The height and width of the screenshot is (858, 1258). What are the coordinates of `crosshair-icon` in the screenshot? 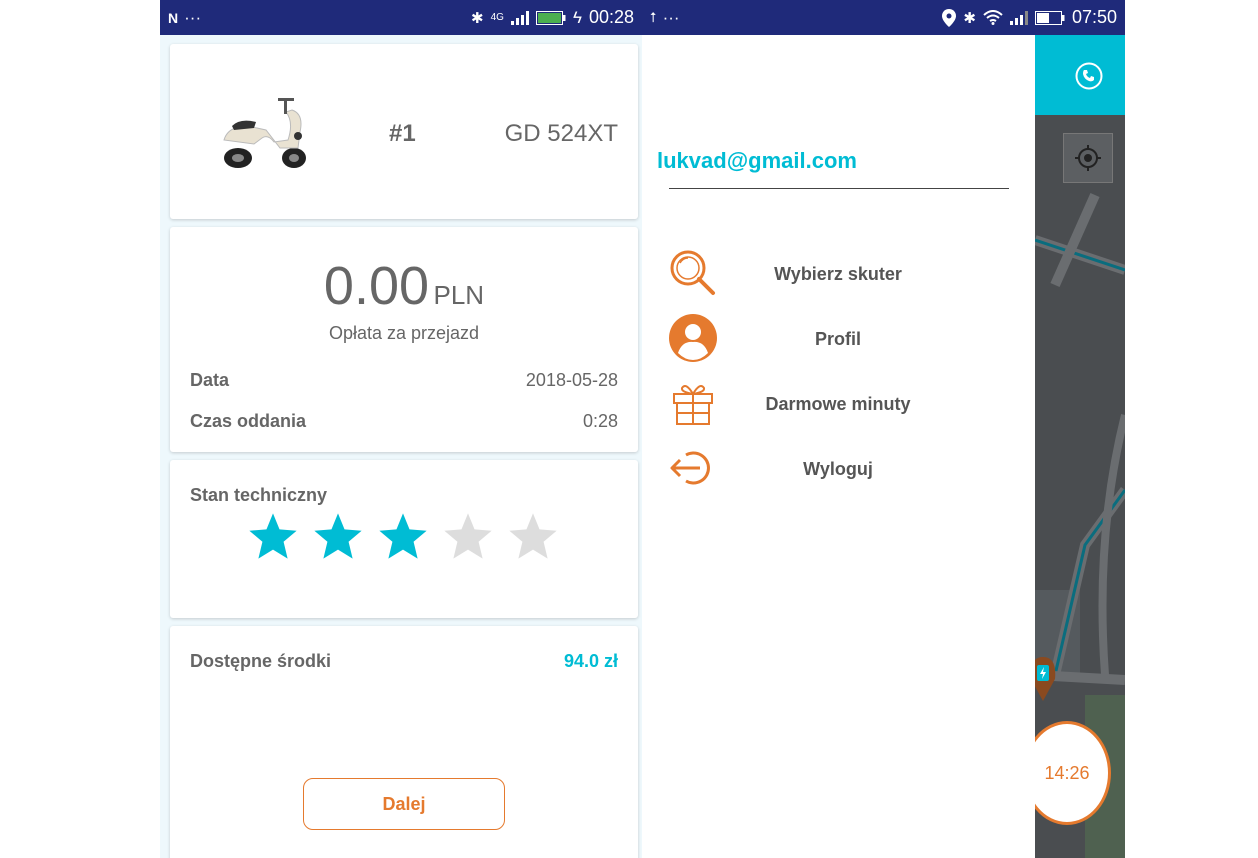 It's located at (1088, 158).